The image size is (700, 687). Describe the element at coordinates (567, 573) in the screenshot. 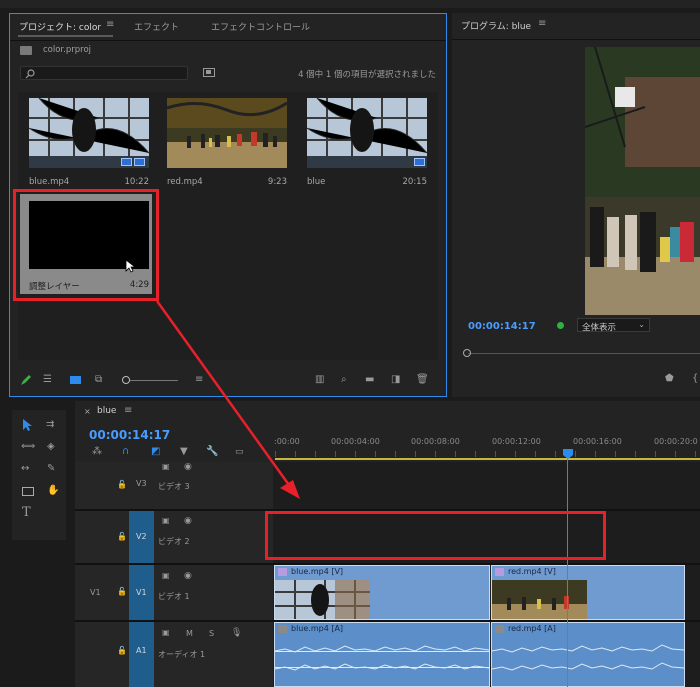

I see `playhead-line` at that location.